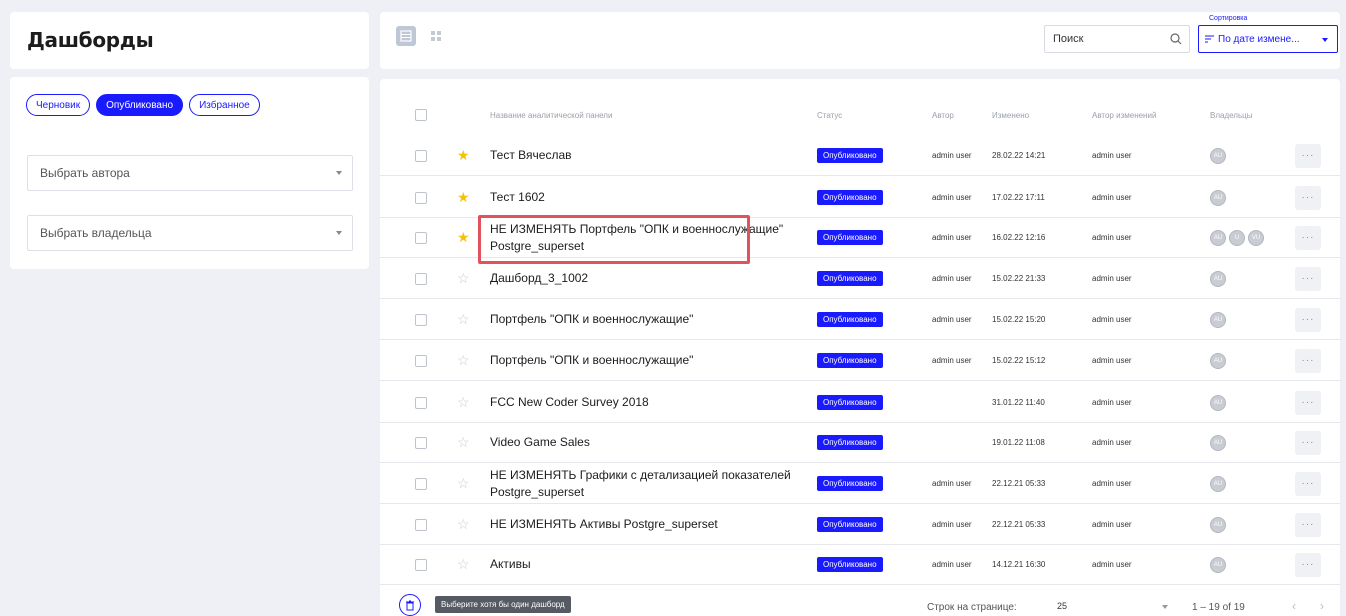 This screenshot has width=1346, height=616. Describe the element at coordinates (190, 233) in the screenshot. I see `owner-select: Выбрать владельца` at that location.